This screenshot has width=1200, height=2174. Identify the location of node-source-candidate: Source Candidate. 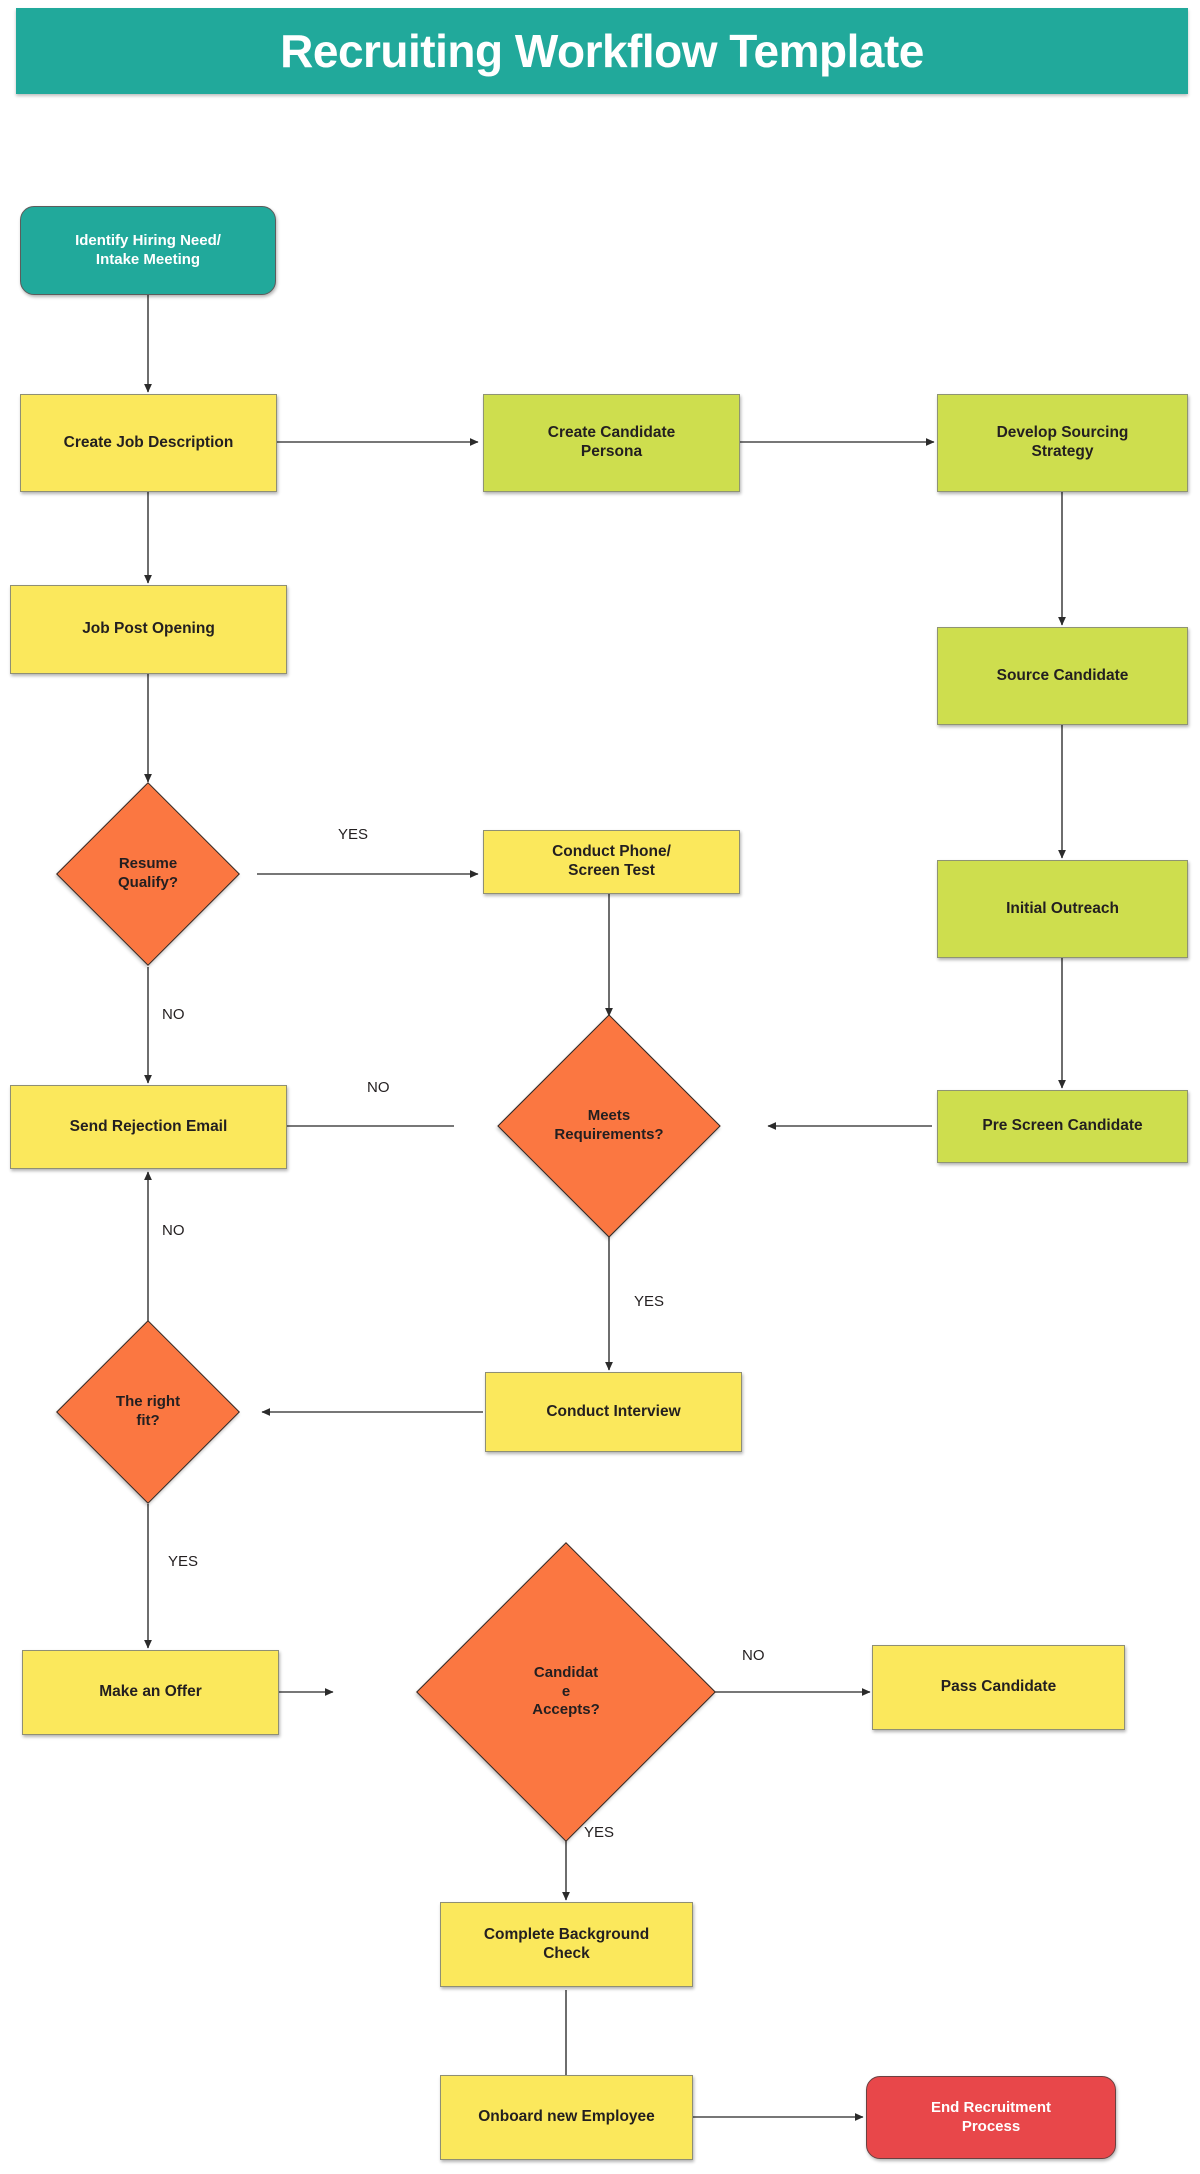
(1062, 676).